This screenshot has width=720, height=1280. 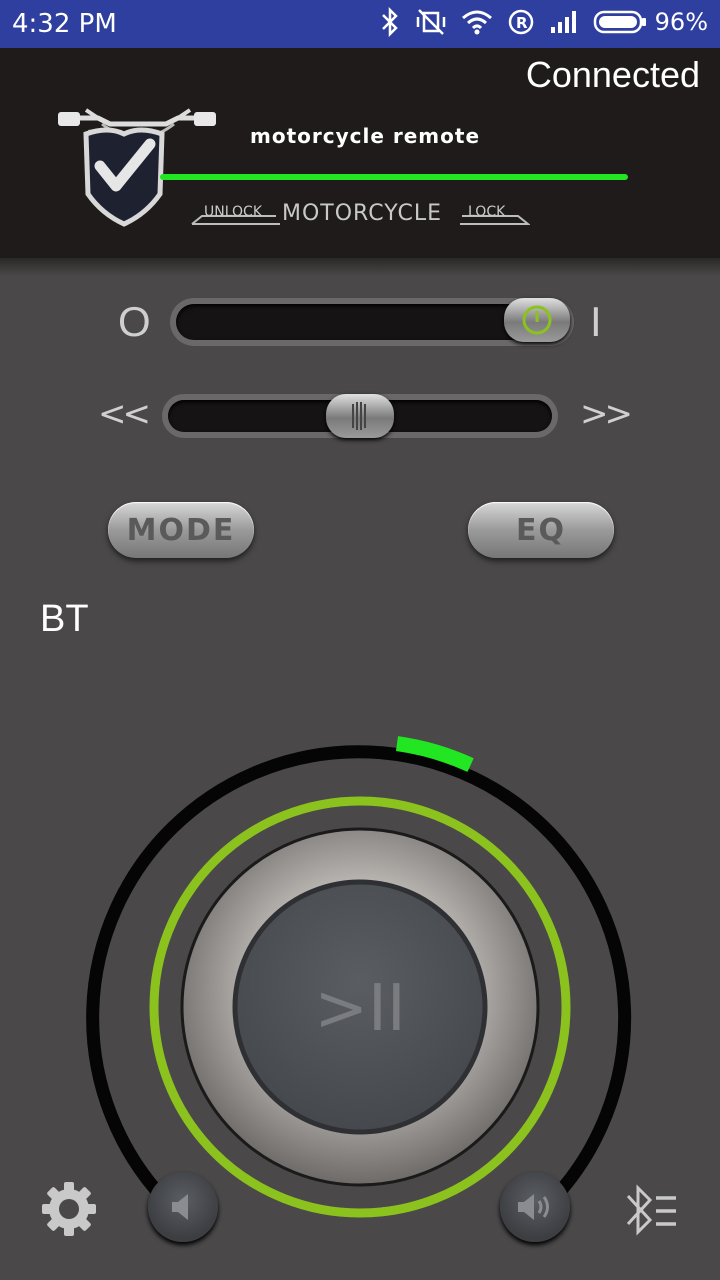 What do you see at coordinates (233, 212) in the screenshot?
I see `unlock-label: UNLOCK` at bounding box center [233, 212].